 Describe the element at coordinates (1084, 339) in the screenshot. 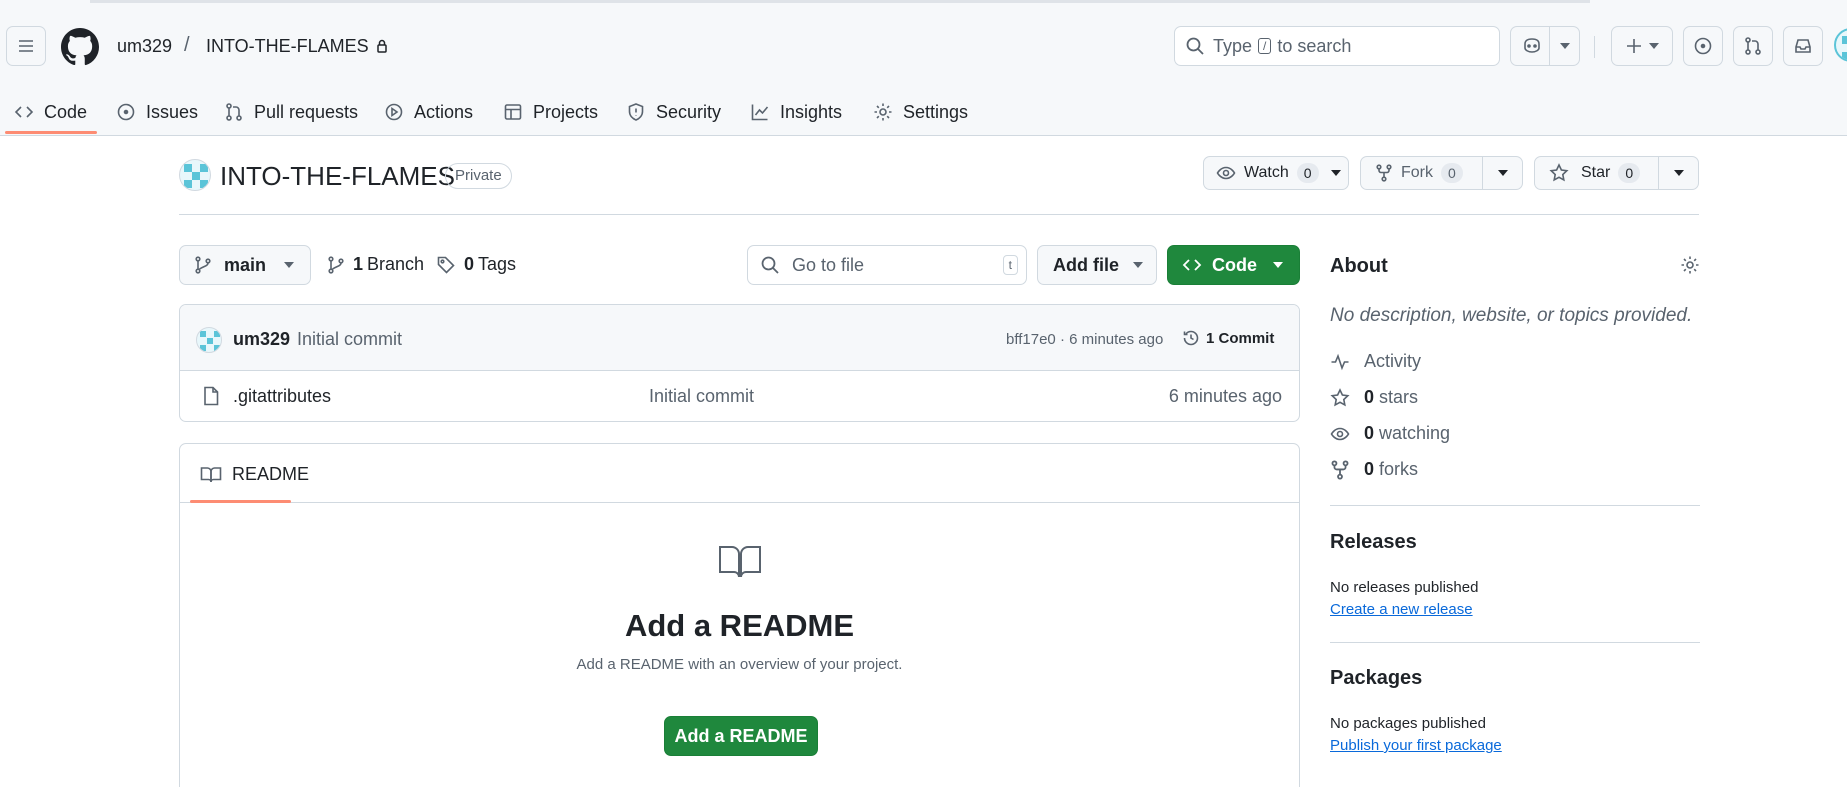

I see `commit-hash-time: bff17e0 · 6 minutes ago` at that location.